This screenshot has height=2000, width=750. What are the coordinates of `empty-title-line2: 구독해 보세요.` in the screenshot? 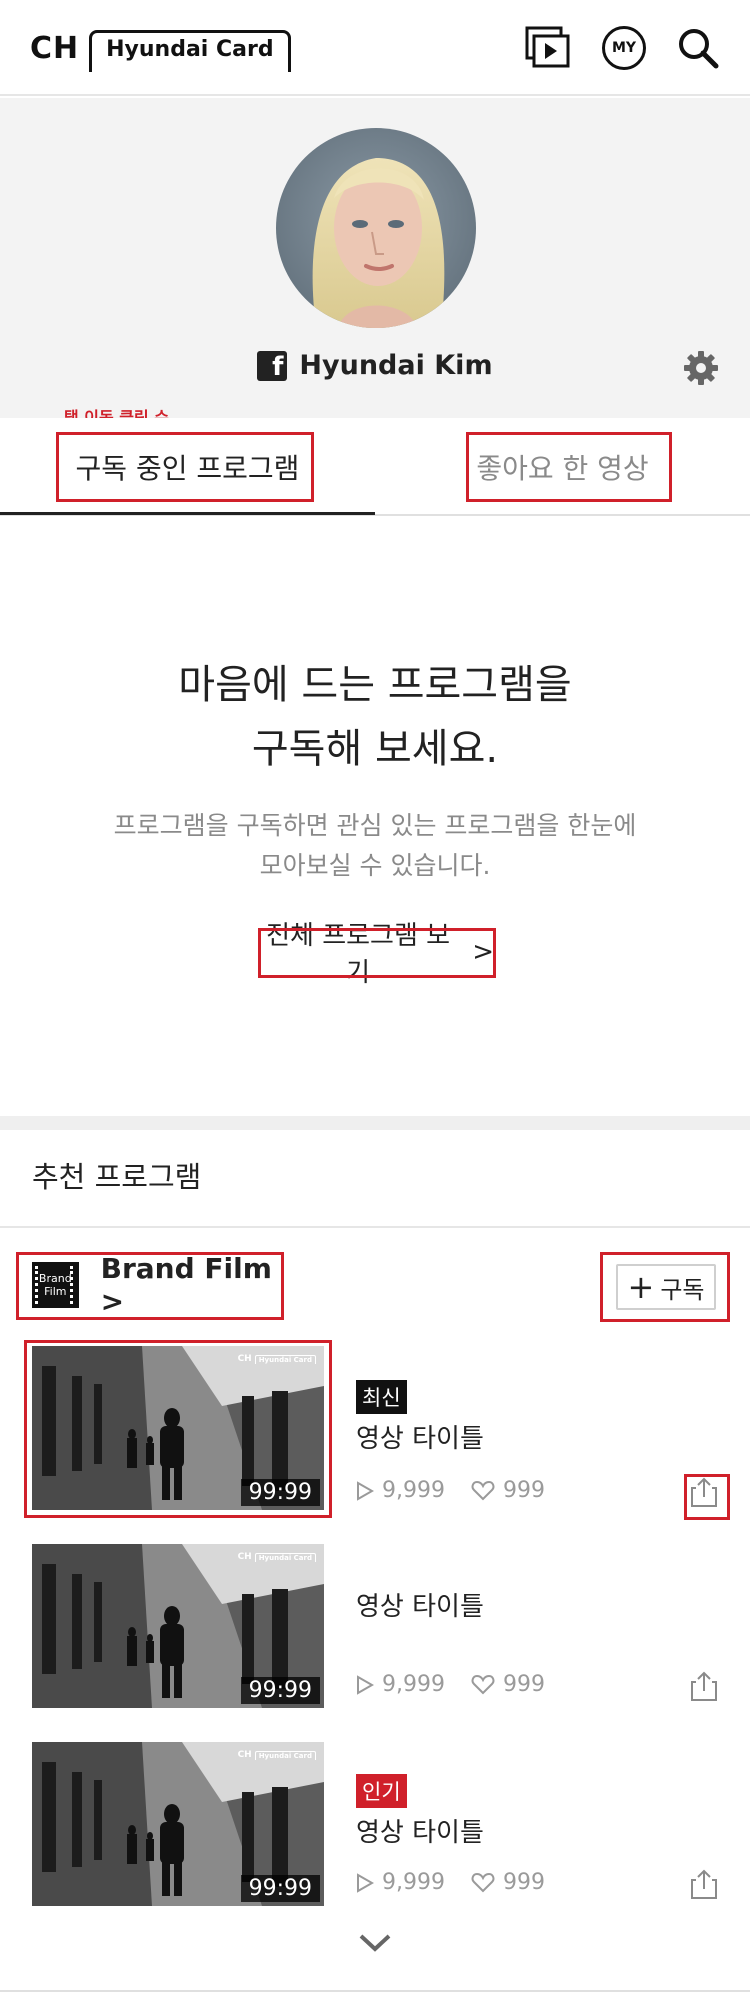 It's located at (375, 749).